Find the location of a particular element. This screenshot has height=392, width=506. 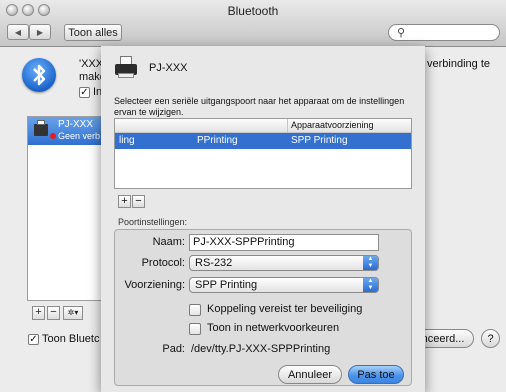

service-cell: SPP Printing is located at coordinates (319, 140).